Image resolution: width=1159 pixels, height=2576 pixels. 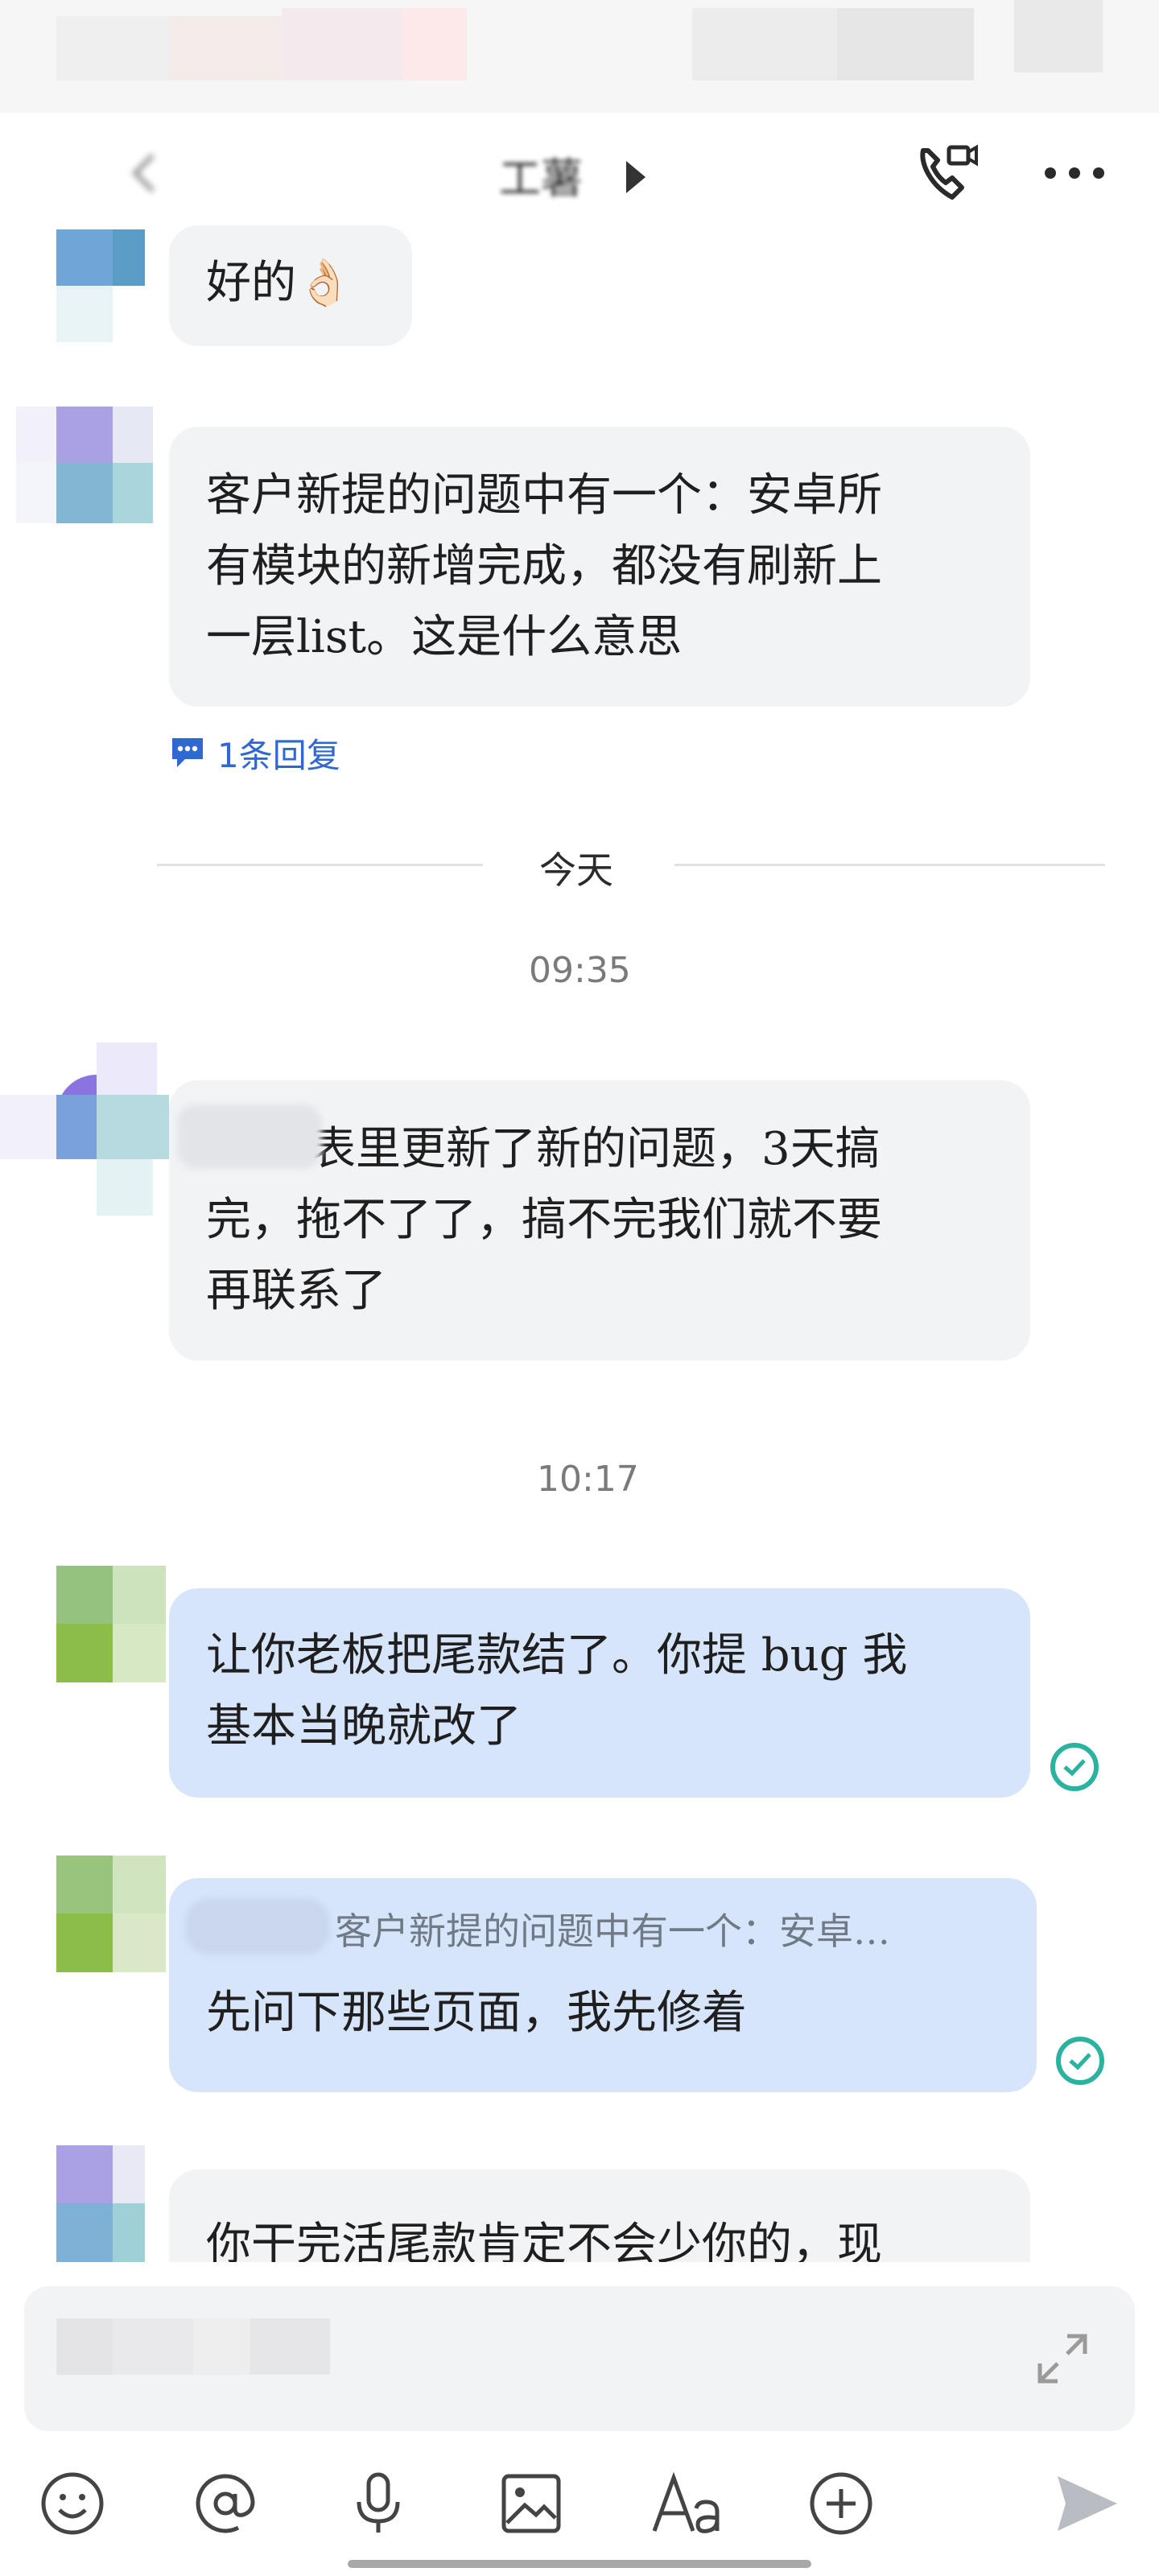 I want to click on message-text: 好的👌🏻, so click(x=279, y=283).